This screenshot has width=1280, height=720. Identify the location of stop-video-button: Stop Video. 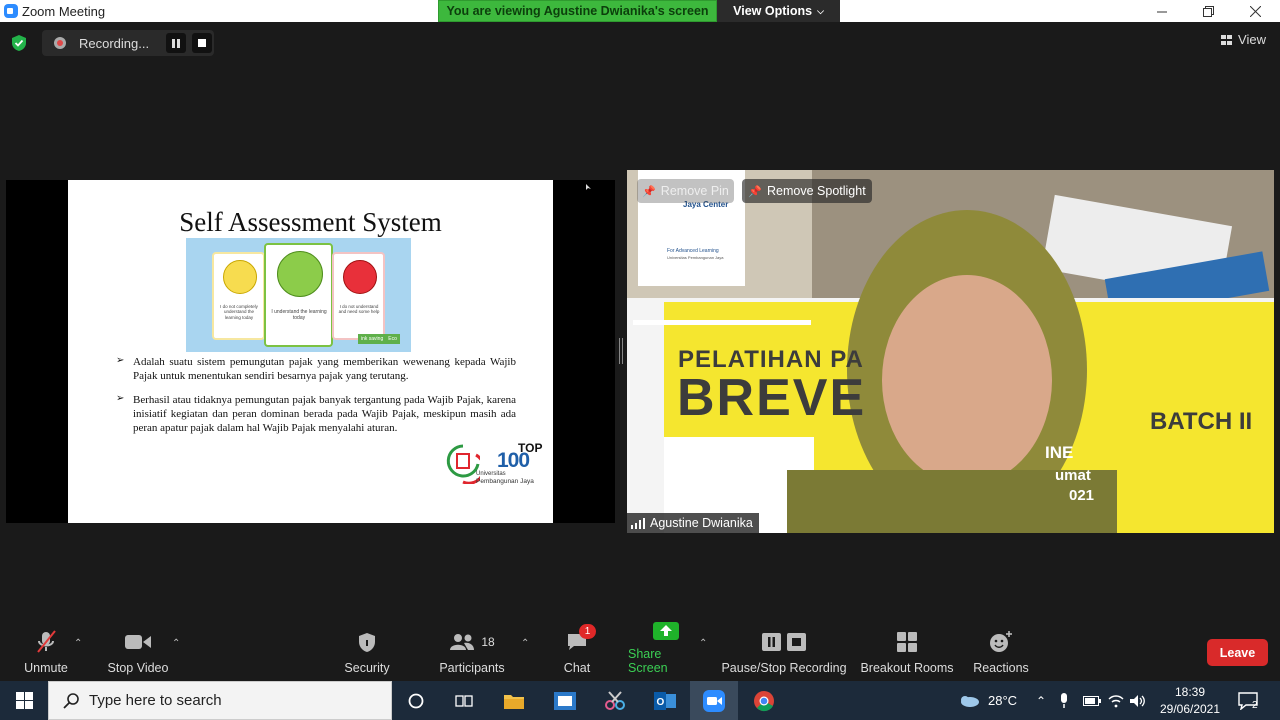
(138, 652).